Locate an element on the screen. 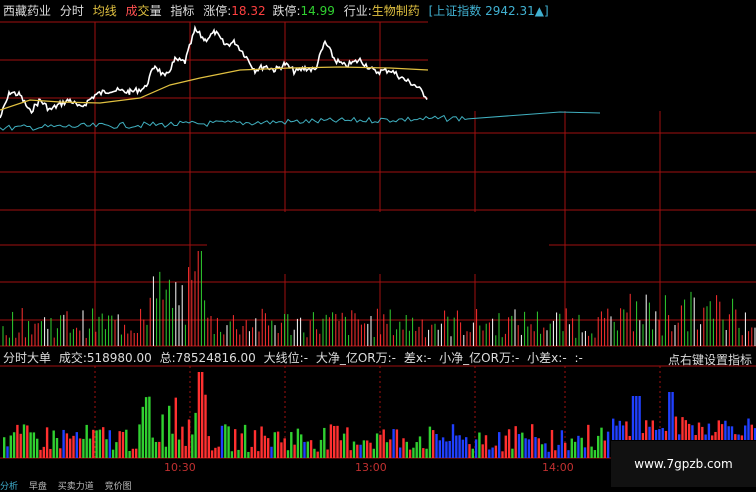  bottom-tab-buysell: 买卖力道 is located at coordinates (76, 487).